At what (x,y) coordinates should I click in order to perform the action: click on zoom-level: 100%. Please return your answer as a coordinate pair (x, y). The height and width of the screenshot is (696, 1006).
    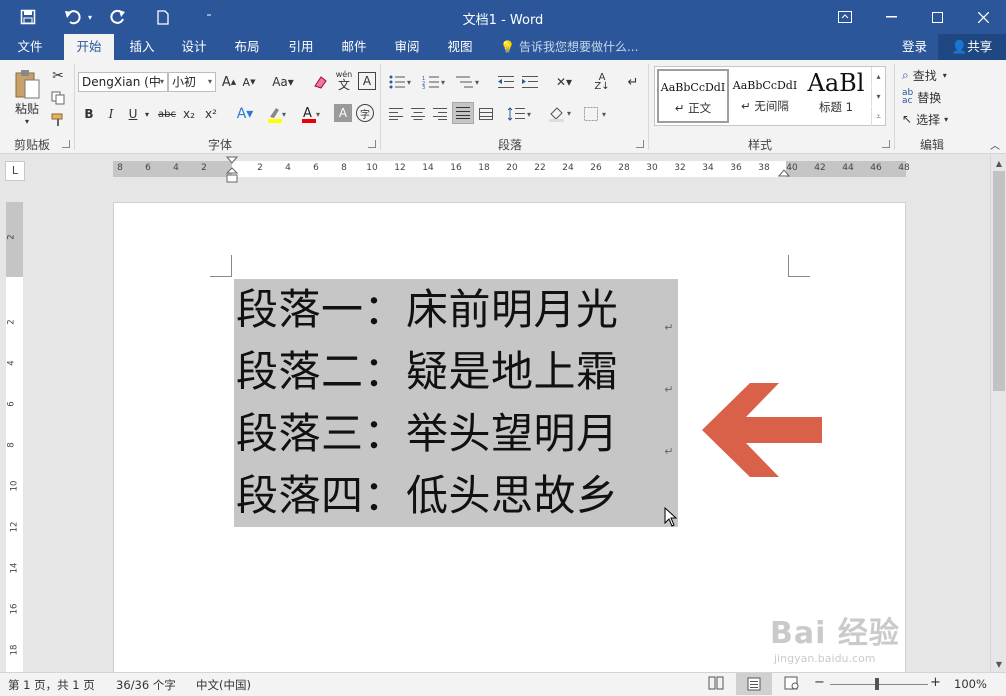
    Looking at the image, I should click on (970, 684).